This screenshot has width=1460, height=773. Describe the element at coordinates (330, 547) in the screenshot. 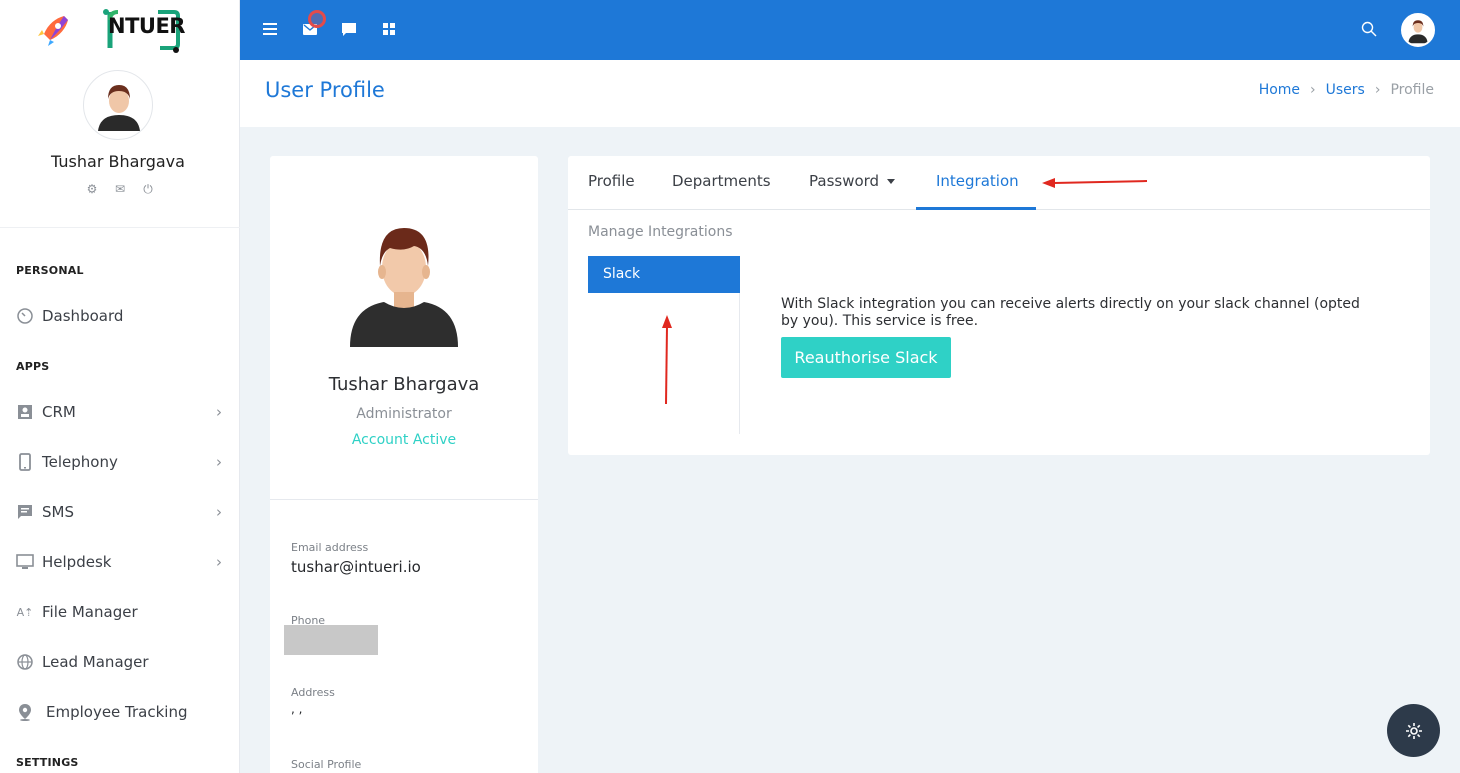

I see `email-label: Email address` at that location.